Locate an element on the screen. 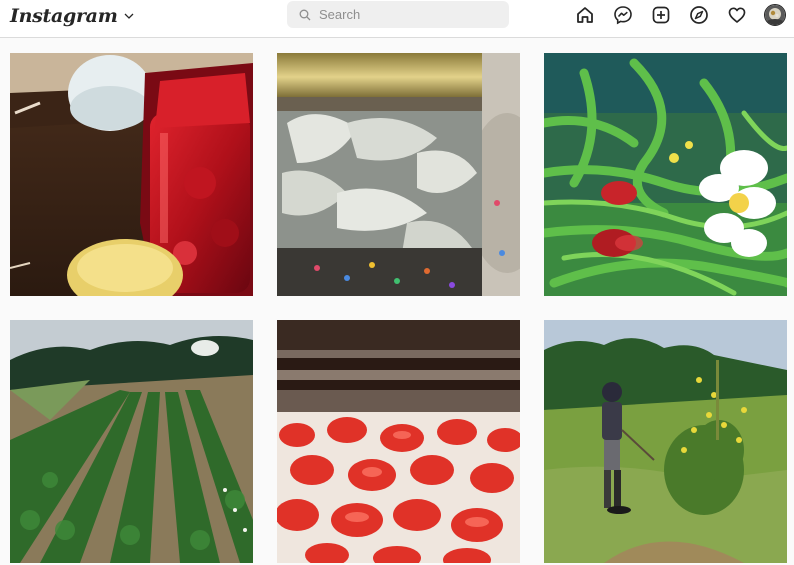  post-image-field-rows is located at coordinates (131, 441).